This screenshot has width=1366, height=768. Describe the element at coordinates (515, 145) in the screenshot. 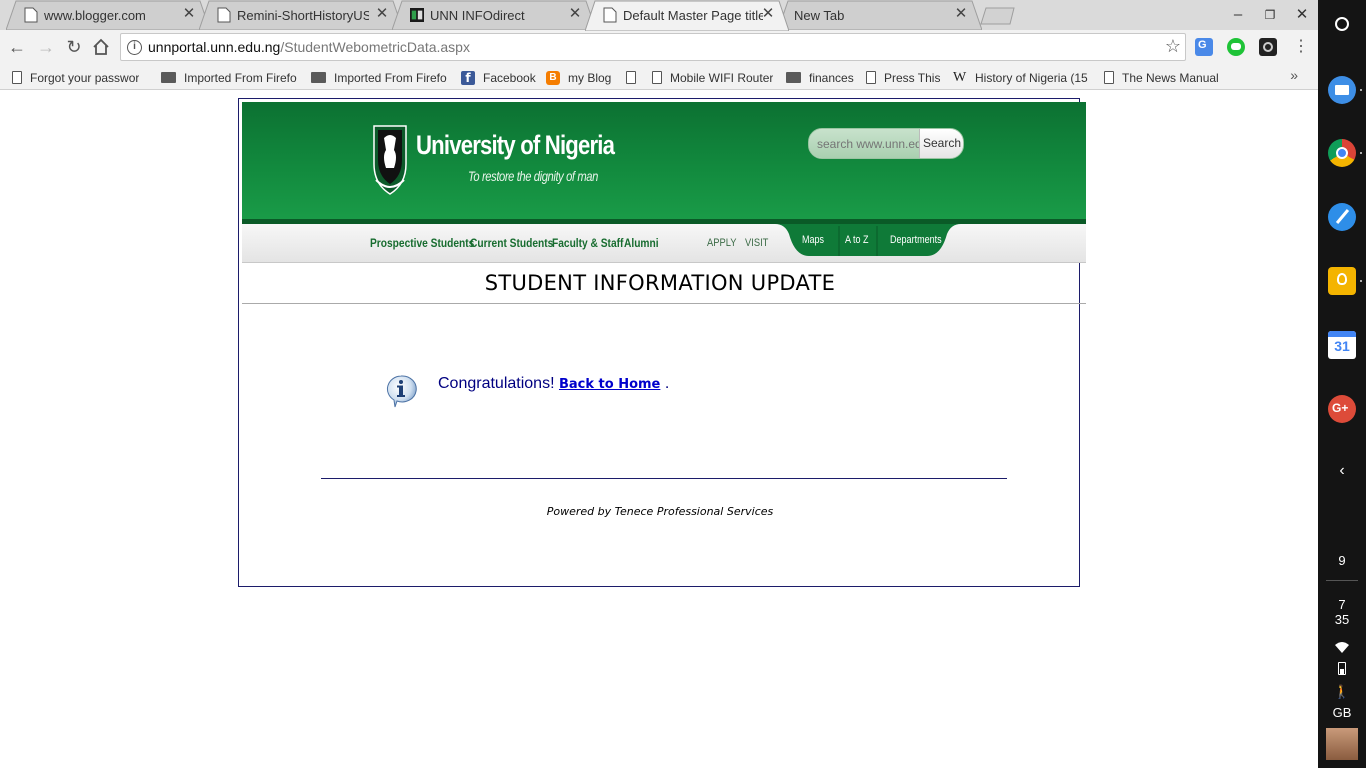

I see `university-name: University of Nigeria` at that location.